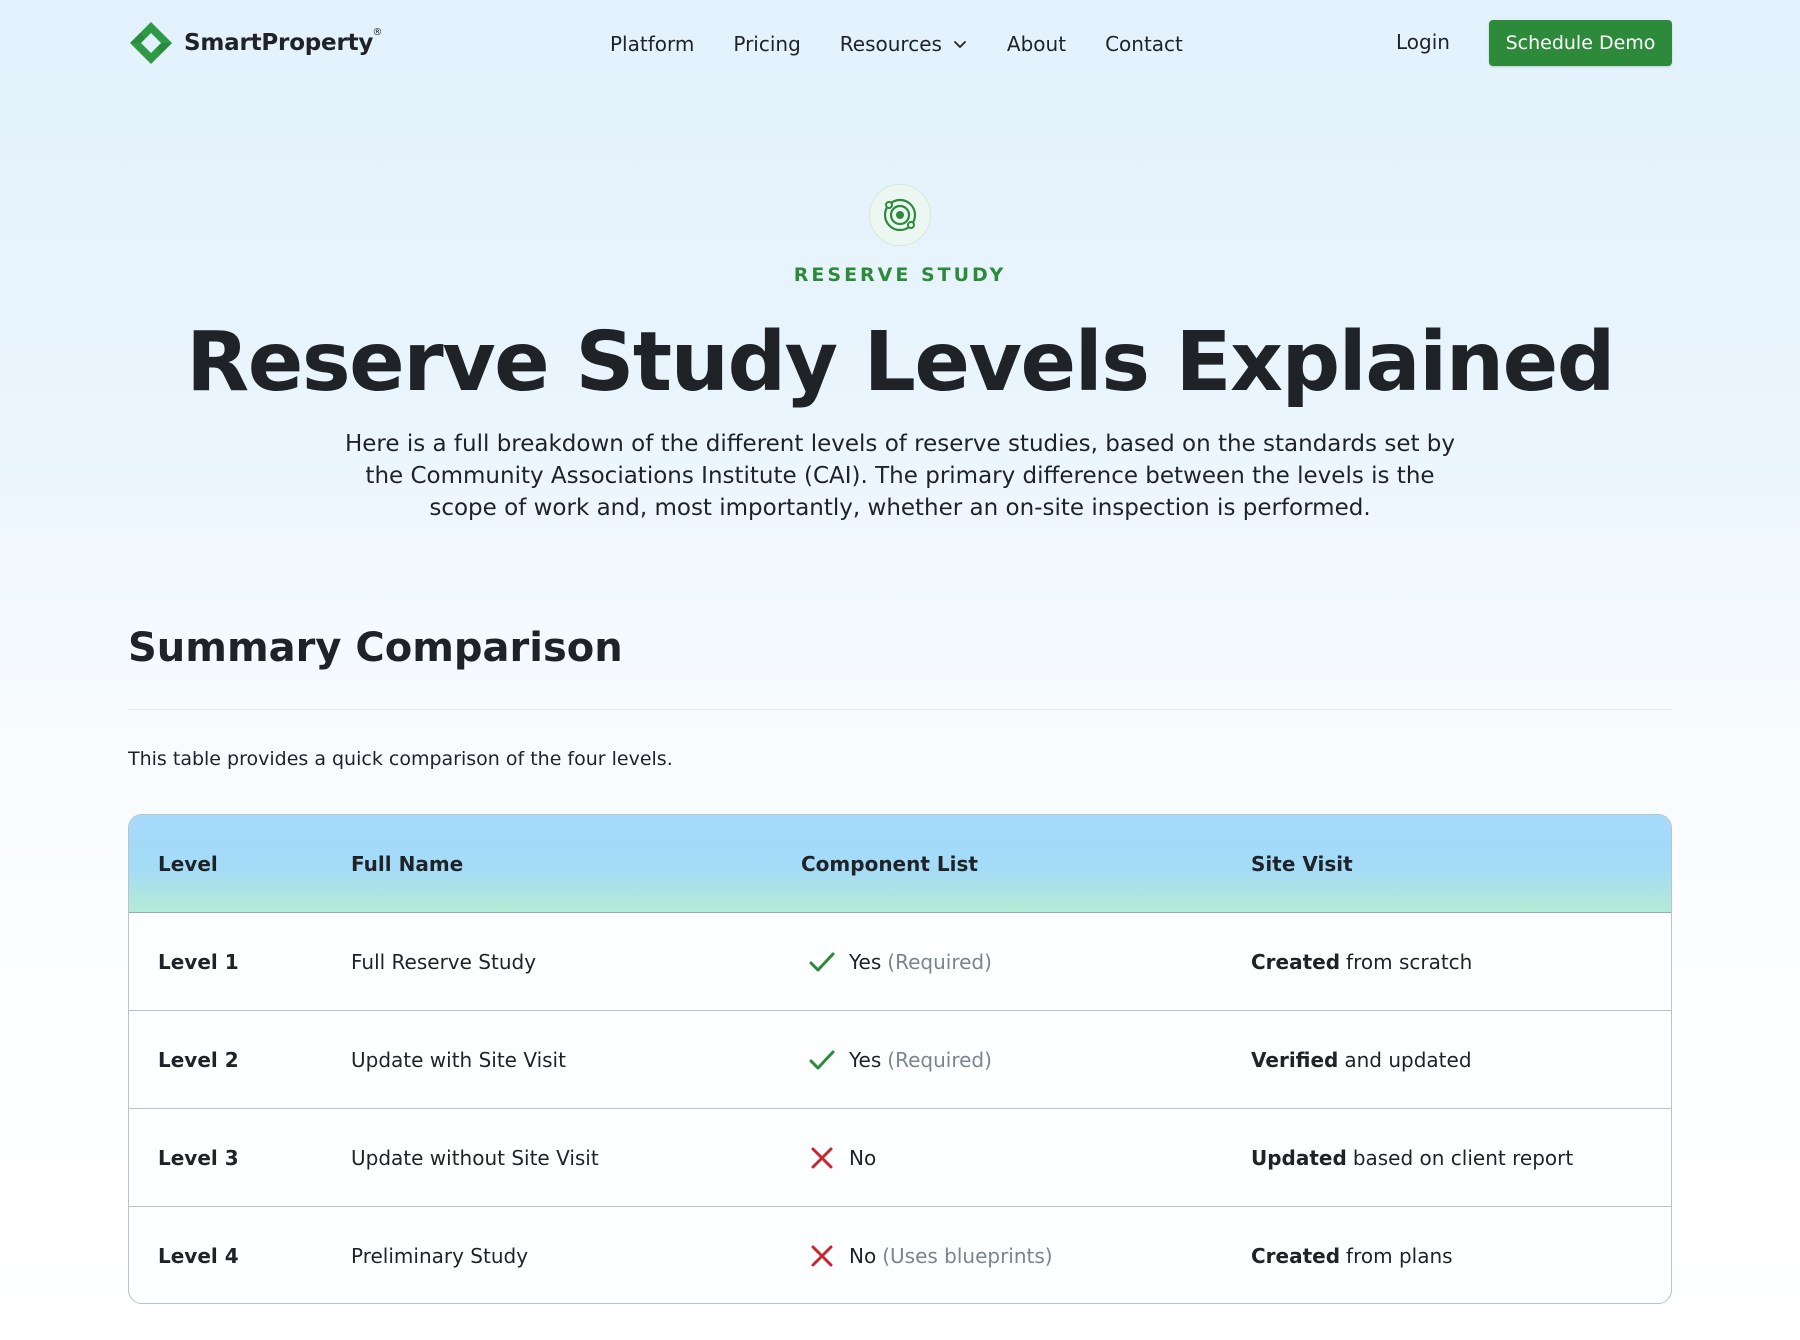 Image resolution: width=1800 pixels, height=1340 pixels. What do you see at coordinates (198, 1059) in the screenshot?
I see `level-cell: Level 2` at bounding box center [198, 1059].